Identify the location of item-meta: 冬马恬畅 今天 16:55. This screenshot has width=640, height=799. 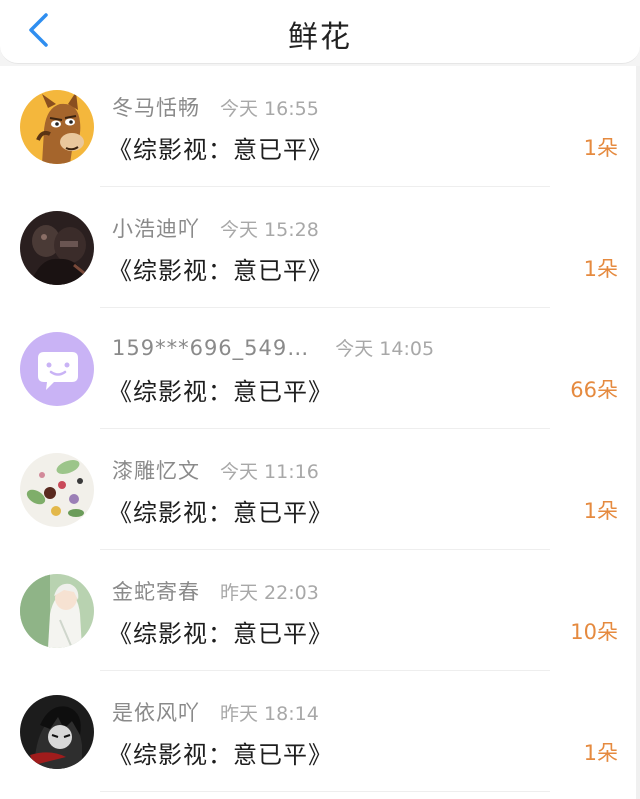
(215, 107).